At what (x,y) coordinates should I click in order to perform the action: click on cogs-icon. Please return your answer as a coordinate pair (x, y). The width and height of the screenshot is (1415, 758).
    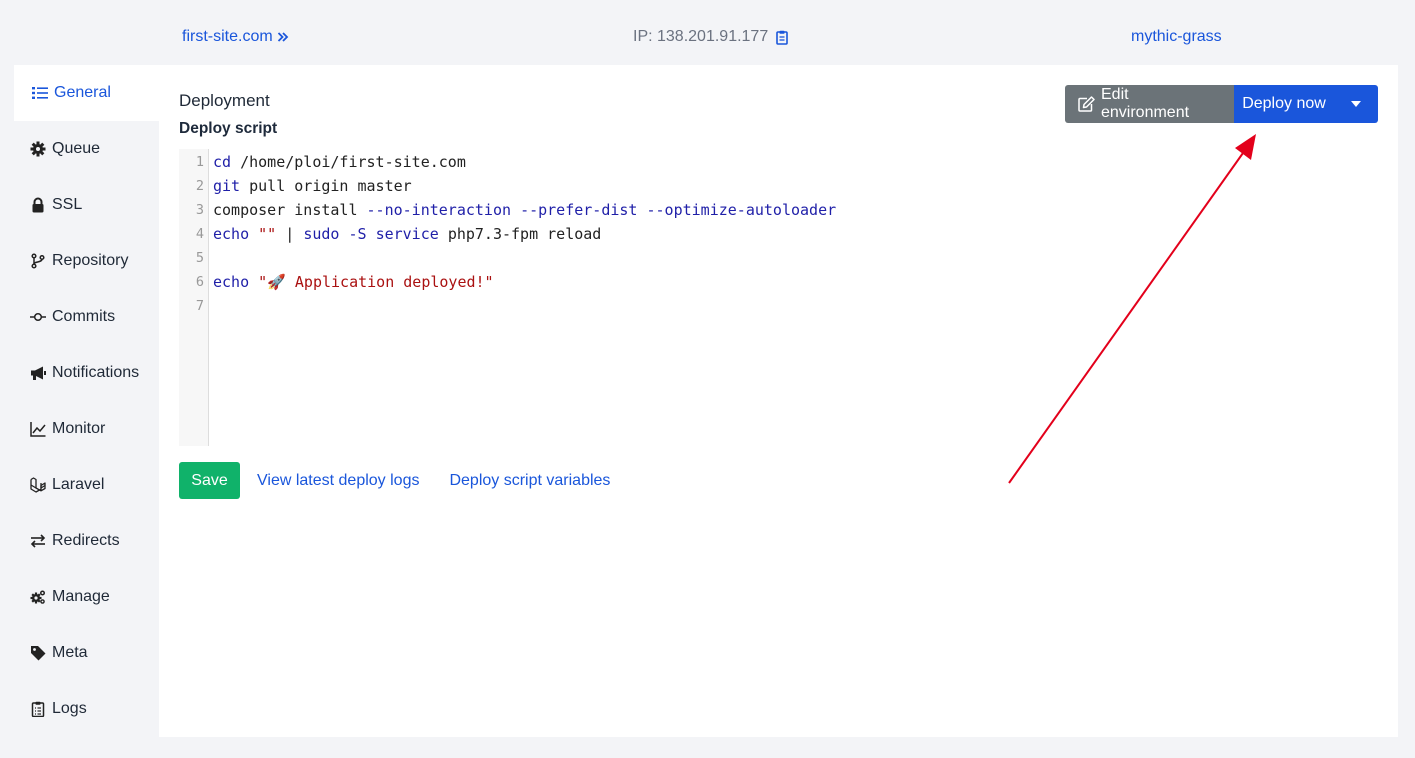
    Looking at the image, I should click on (37, 597).